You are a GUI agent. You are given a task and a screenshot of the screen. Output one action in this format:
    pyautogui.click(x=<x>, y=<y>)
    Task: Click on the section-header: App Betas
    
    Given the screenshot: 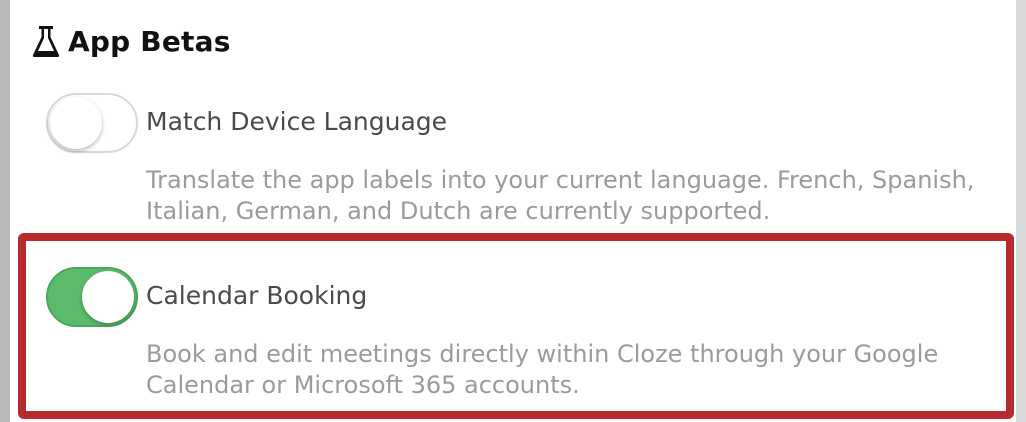 What is the action you would take?
    pyautogui.click(x=131, y=41)
    